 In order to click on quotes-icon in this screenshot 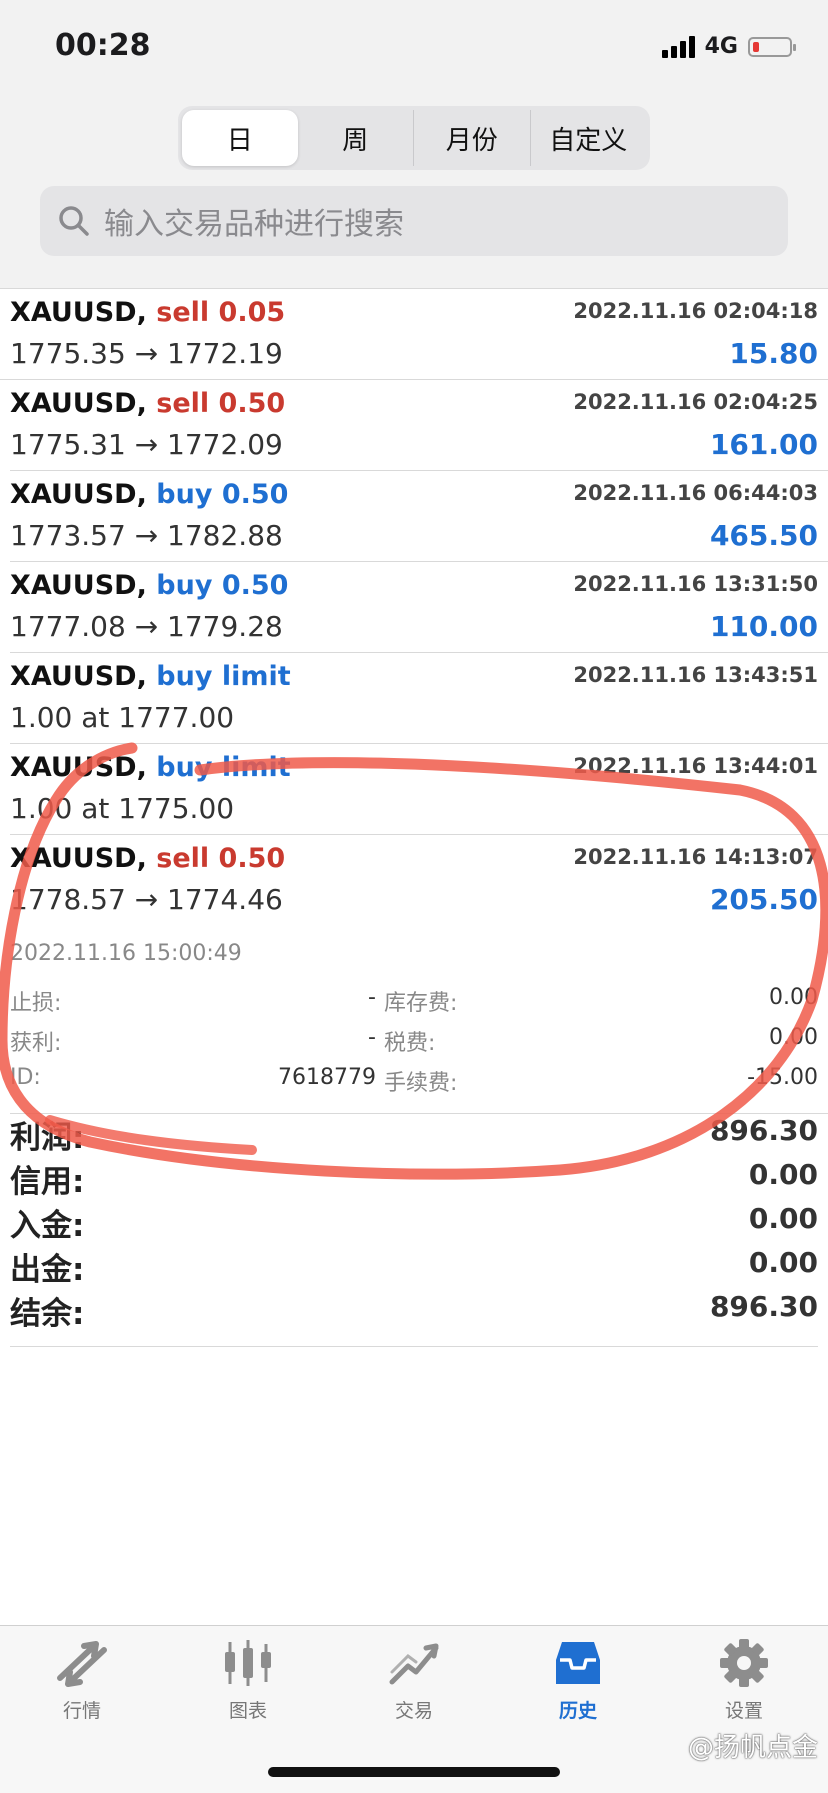, I will do `click(82, 1664)`.